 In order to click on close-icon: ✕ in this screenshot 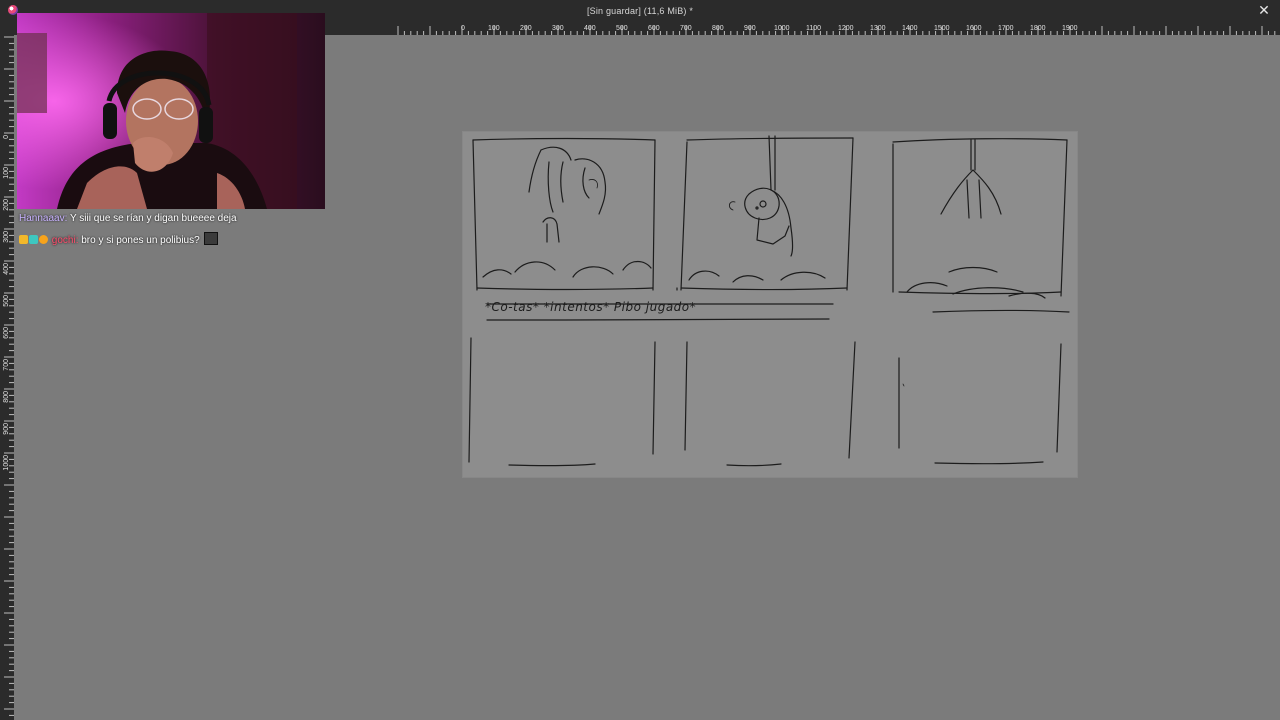, I will do `click(1264, 10)`.